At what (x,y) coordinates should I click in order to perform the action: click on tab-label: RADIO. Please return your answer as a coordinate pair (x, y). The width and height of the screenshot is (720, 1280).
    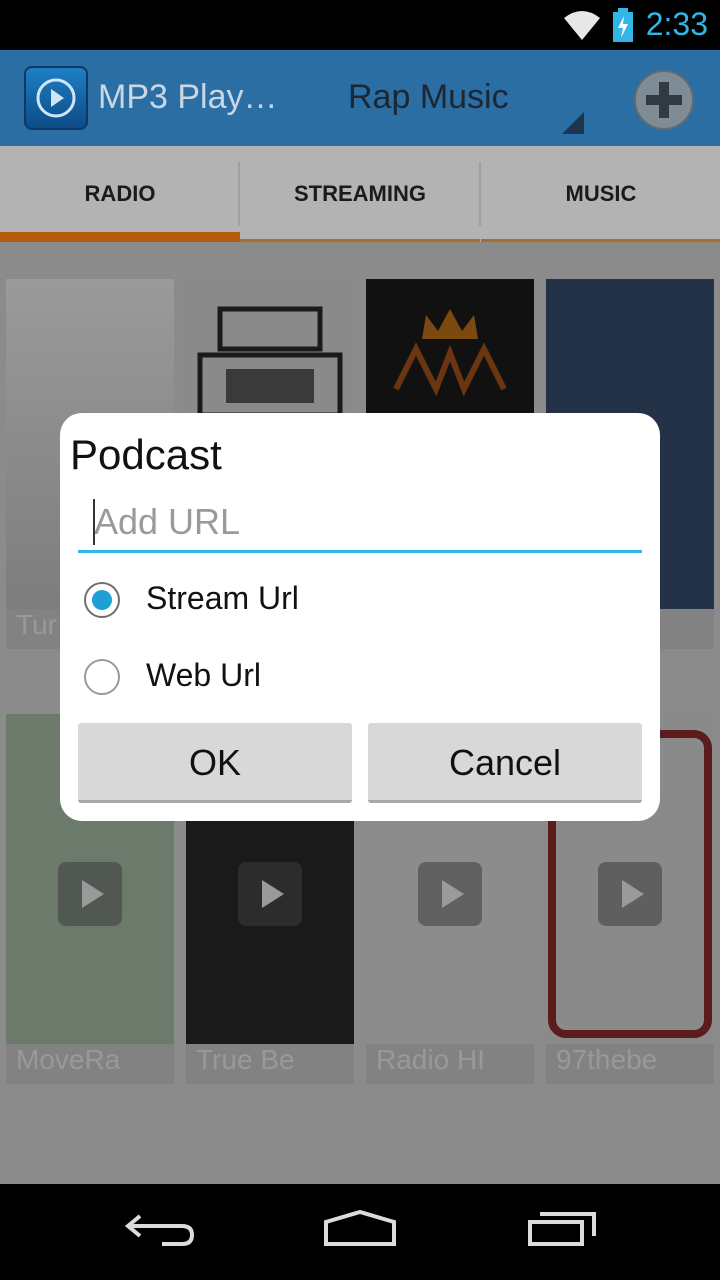
    Looking at the image, I should click on (120, 193).